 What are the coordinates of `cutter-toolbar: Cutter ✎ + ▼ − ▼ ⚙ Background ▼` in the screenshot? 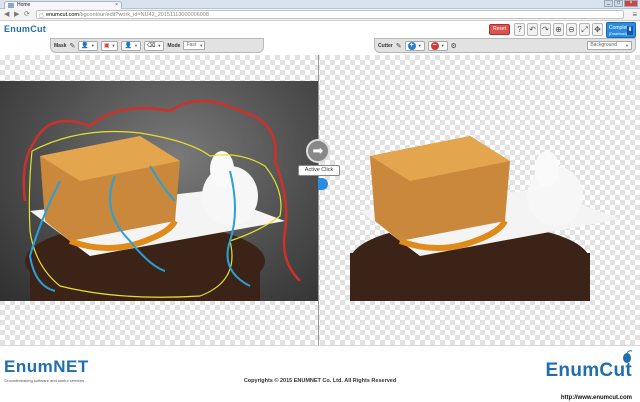 It's located at (505, 45).